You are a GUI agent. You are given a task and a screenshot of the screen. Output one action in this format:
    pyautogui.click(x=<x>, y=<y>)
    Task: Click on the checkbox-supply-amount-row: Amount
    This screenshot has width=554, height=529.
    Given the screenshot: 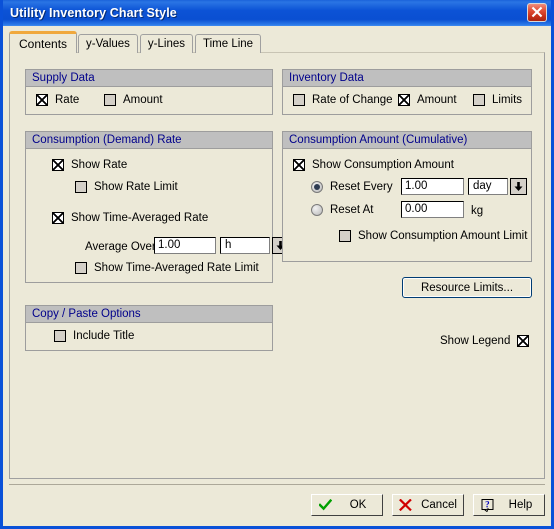 What is the action you would take?
    pyautogui.click(x=133, y=100)
    